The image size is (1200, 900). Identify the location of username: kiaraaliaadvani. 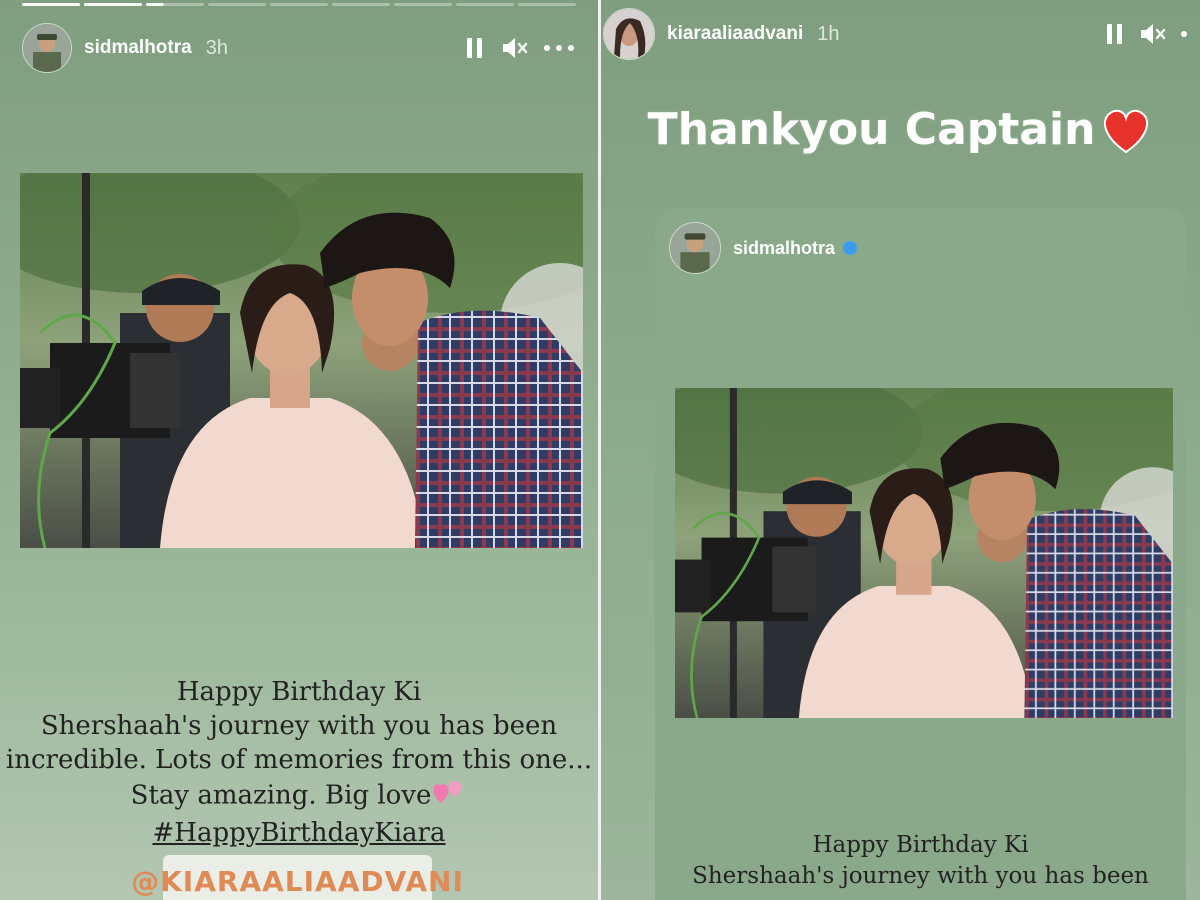
(735, 34).